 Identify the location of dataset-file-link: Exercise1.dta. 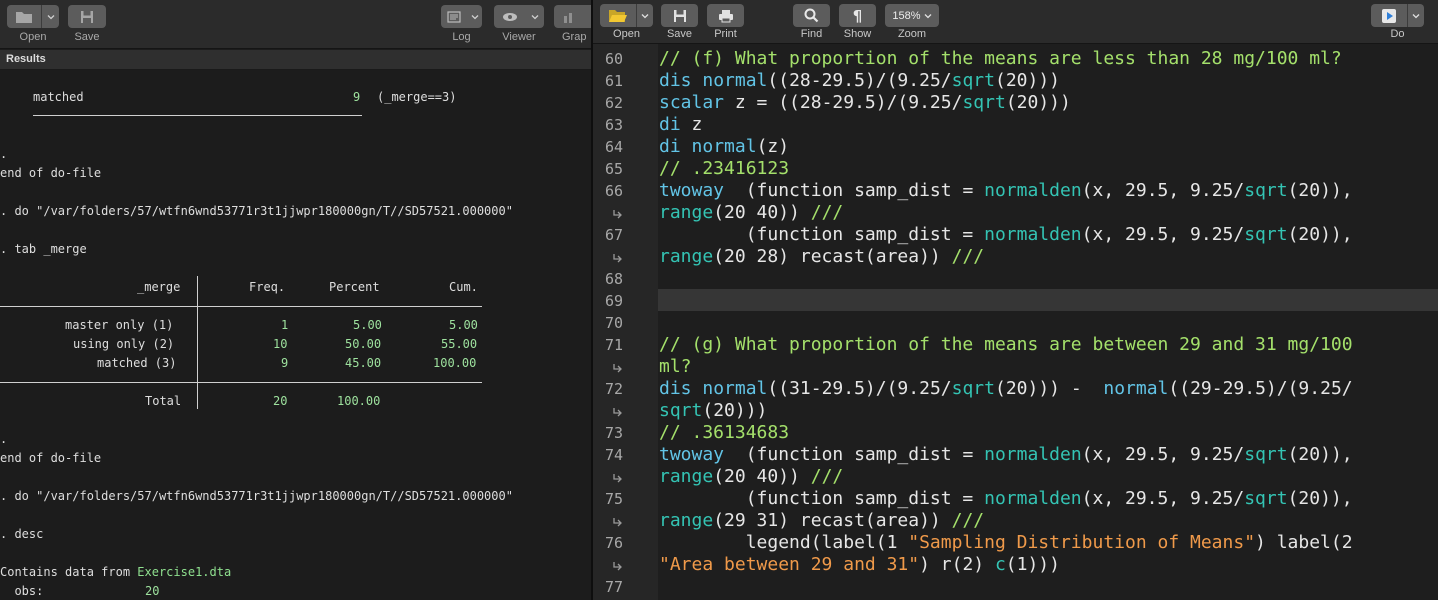
(184, 572).